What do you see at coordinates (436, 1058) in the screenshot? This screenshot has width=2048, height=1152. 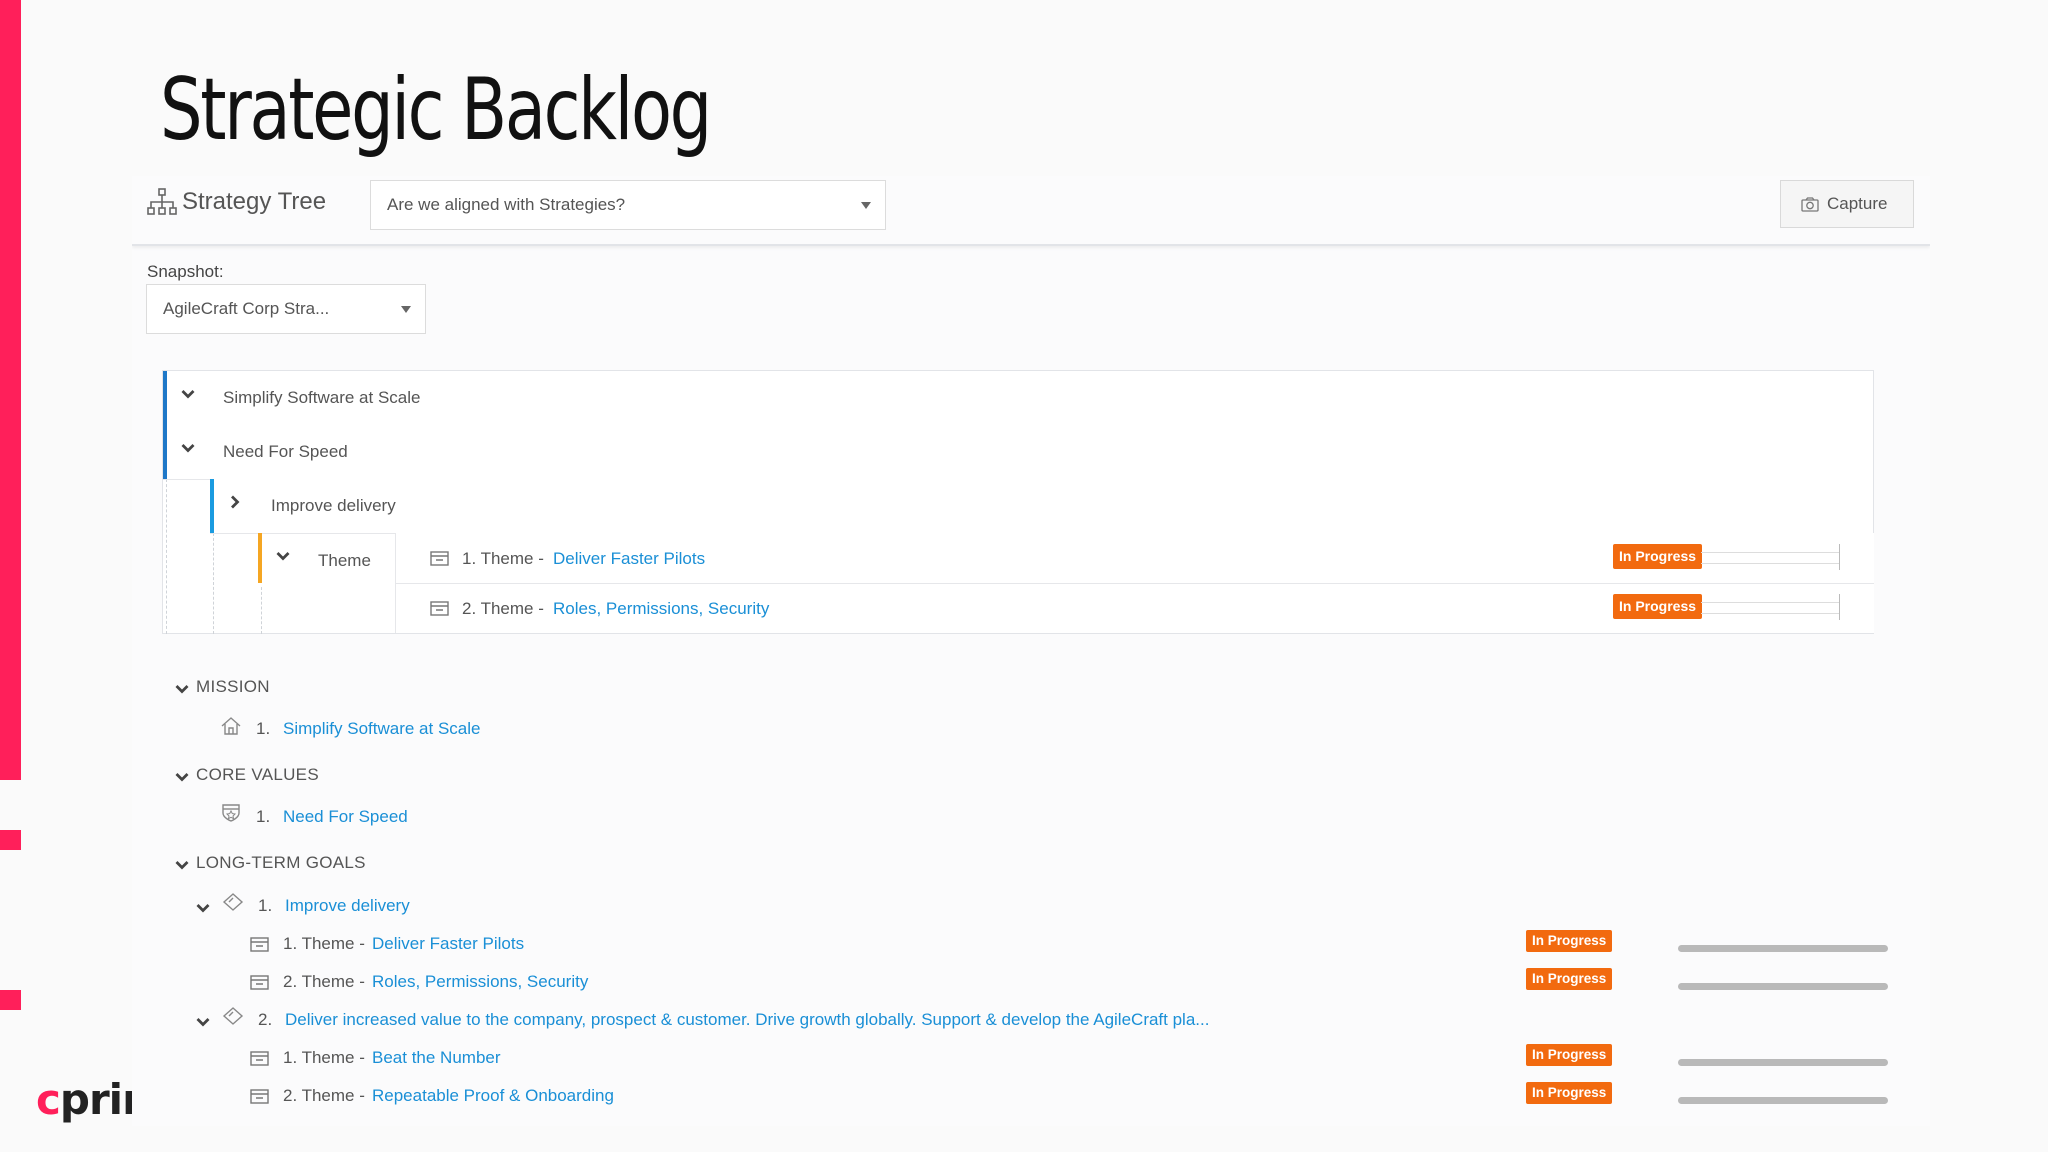 I see `theme-link: Beat the Number` at bounding box center [436, 1058].